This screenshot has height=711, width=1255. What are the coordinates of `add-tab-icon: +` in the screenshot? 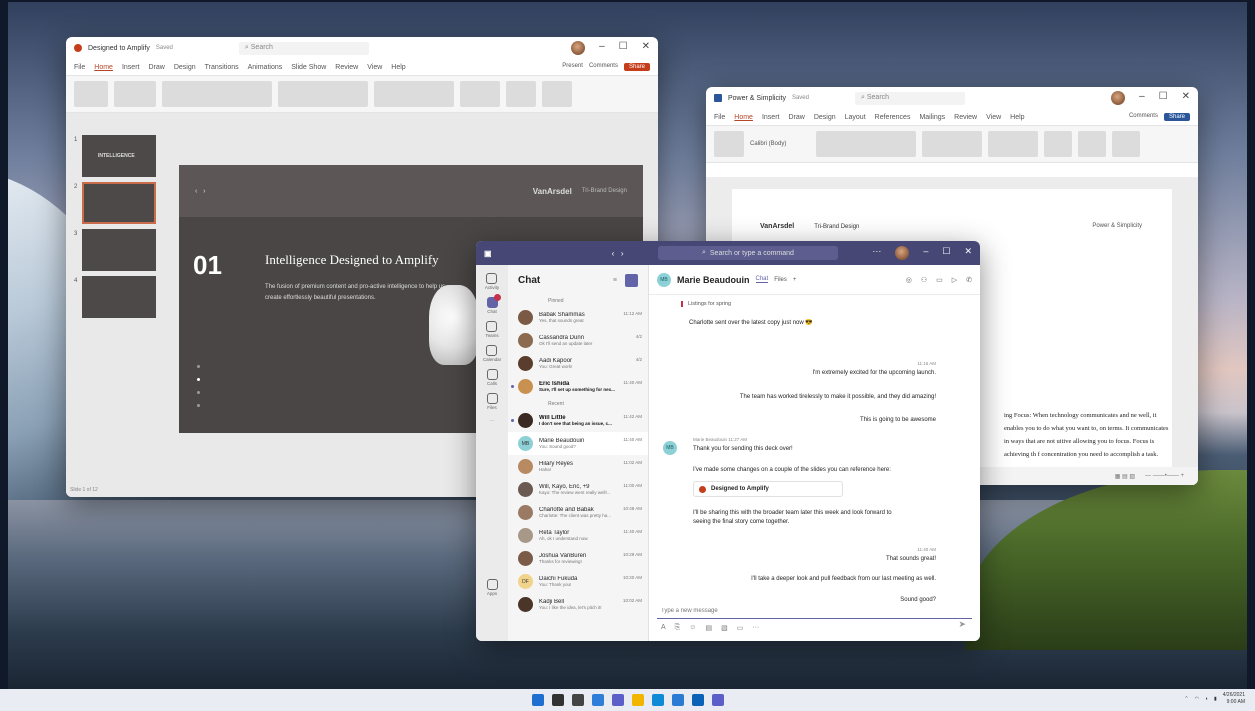 It's located at (795, 280).